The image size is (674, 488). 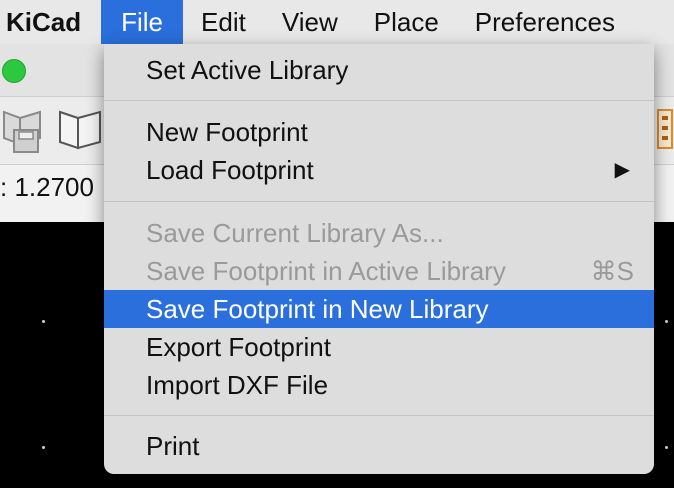 What do you see at coordinates (247, 70) in the screenshot?
I see `menu-item-label: Set Active Library` at bounding box center [247, 70].